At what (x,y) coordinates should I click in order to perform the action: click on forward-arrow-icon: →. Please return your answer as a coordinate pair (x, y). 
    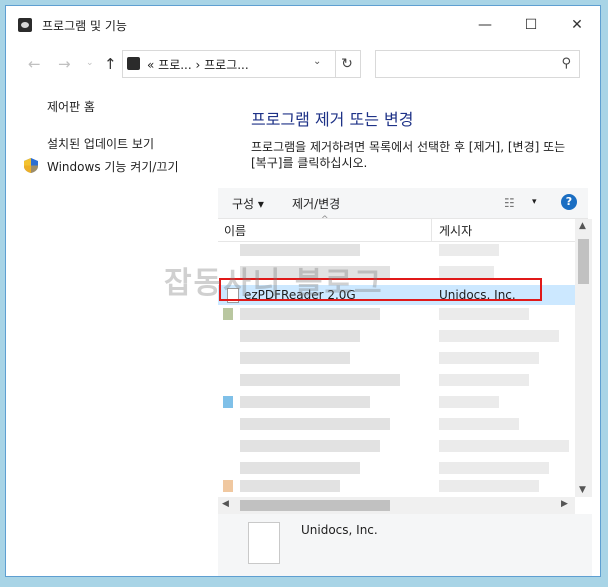
    Looking at the image, I should click on (64, 64).